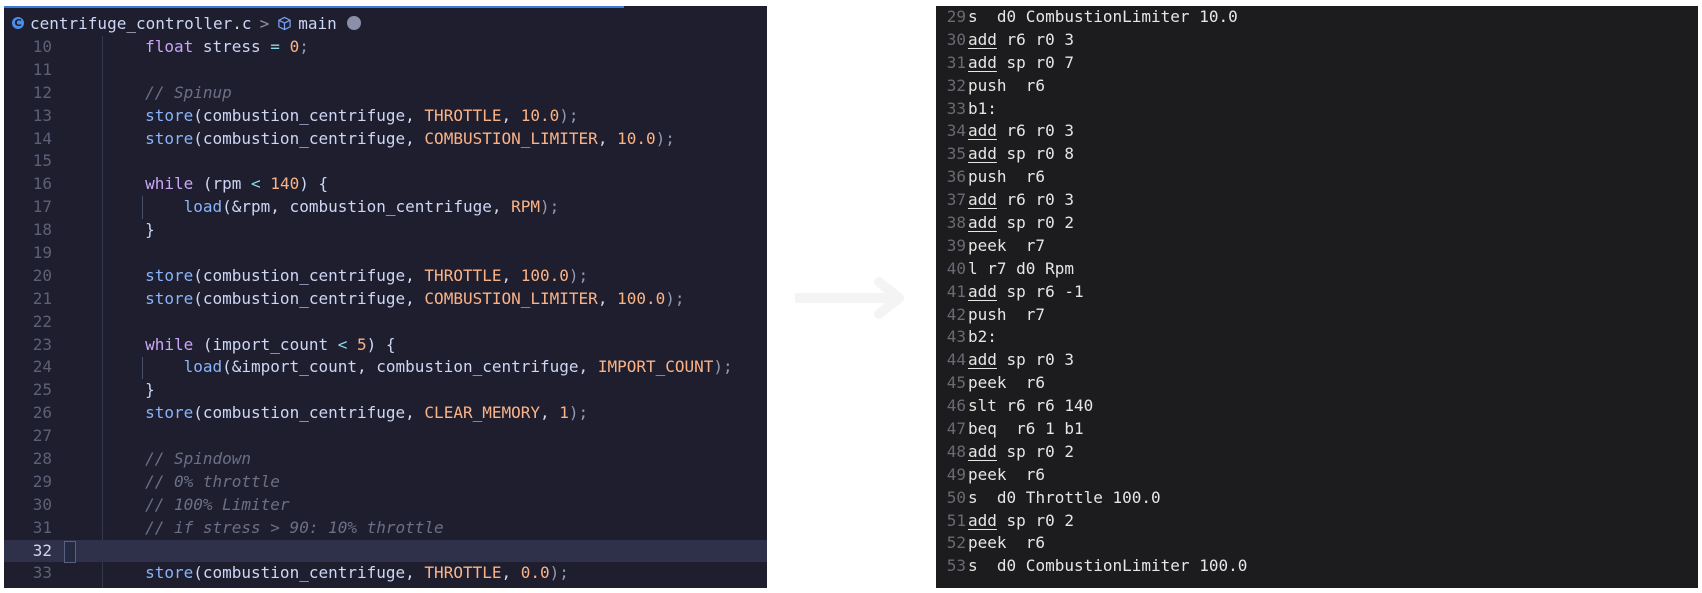 This screenshot has width=1702, height=593. Describe the element at coordinates (550, 207) in the screenshot. I see `code-token: );` at that location.